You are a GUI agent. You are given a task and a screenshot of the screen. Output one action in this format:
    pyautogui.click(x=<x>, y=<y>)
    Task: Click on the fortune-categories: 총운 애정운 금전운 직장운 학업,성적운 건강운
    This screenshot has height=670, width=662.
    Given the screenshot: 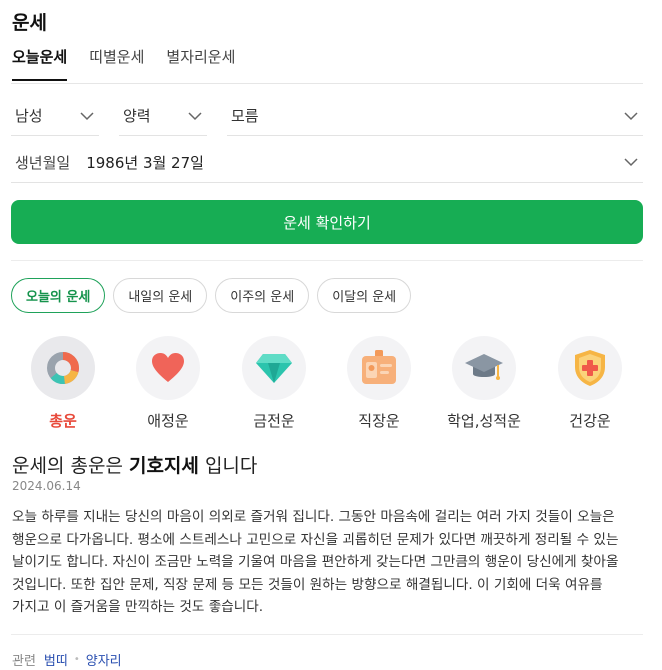 What is the action you would take?
    pyautogui.click(x=331, y=386)
    